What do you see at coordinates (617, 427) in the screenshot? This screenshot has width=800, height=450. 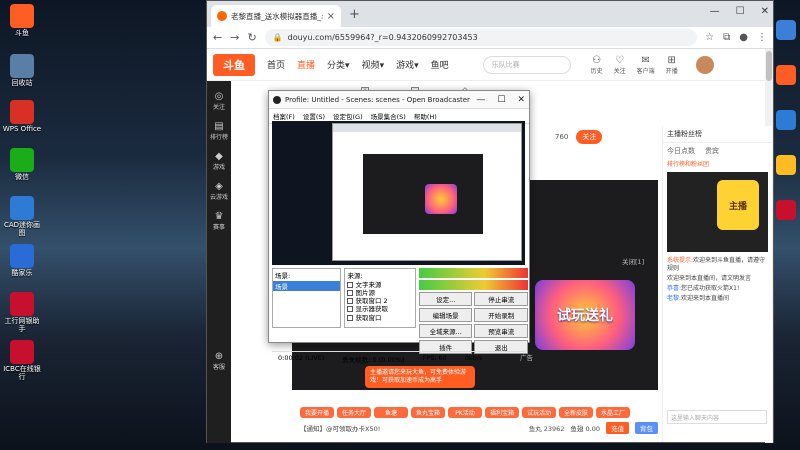 I see `recharge-button: 充值` at bounding box center [617, 427].